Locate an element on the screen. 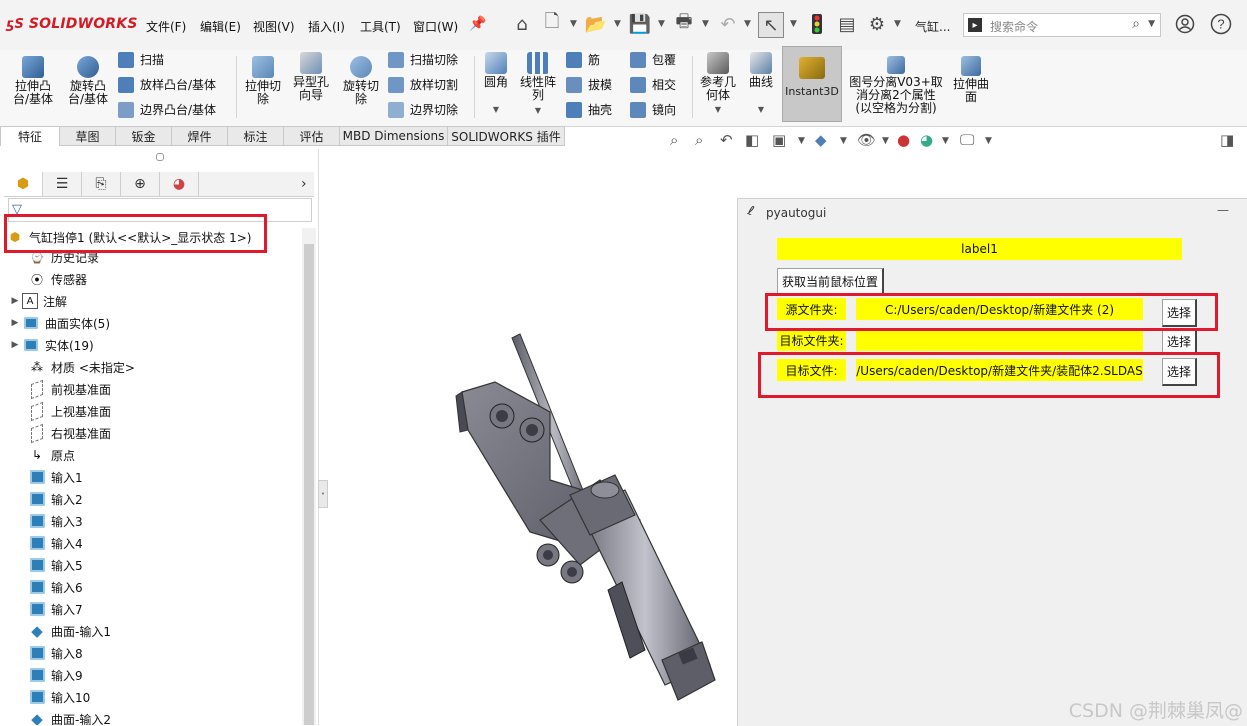 This screenshot has width=1247, height=726. search-icon: ⌕ is located at coordinates (1136, 24).